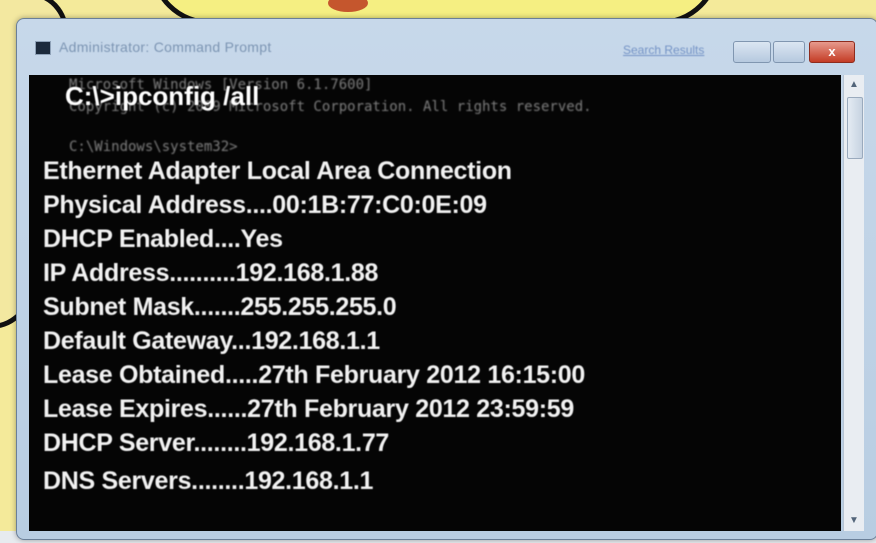  I want to click on scroll-down-icon: ▼, so click(854, 521).